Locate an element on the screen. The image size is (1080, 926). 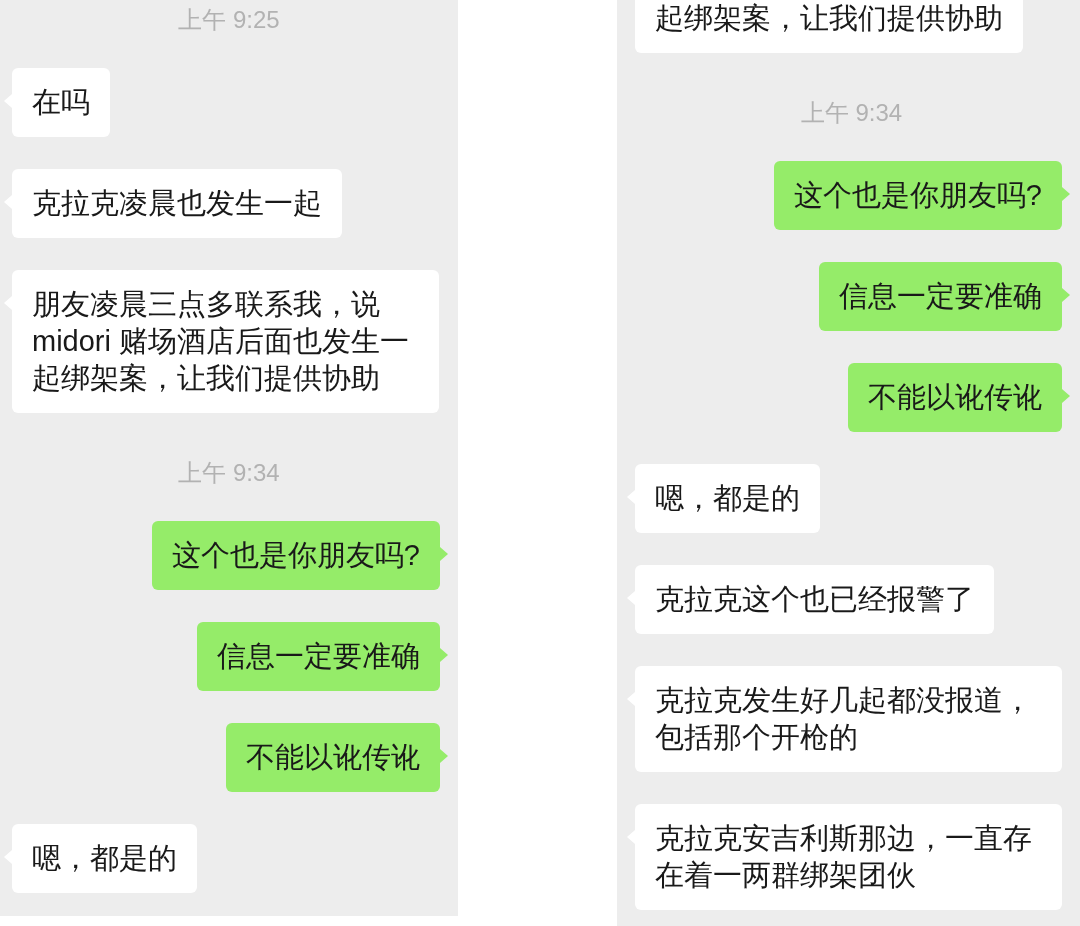
message-bubble: 朋友凌晨三点多联系我，说midori 赌场酒店后面也发生一起绑架案，让我们提供协助 is located at coordinates (225, 341).